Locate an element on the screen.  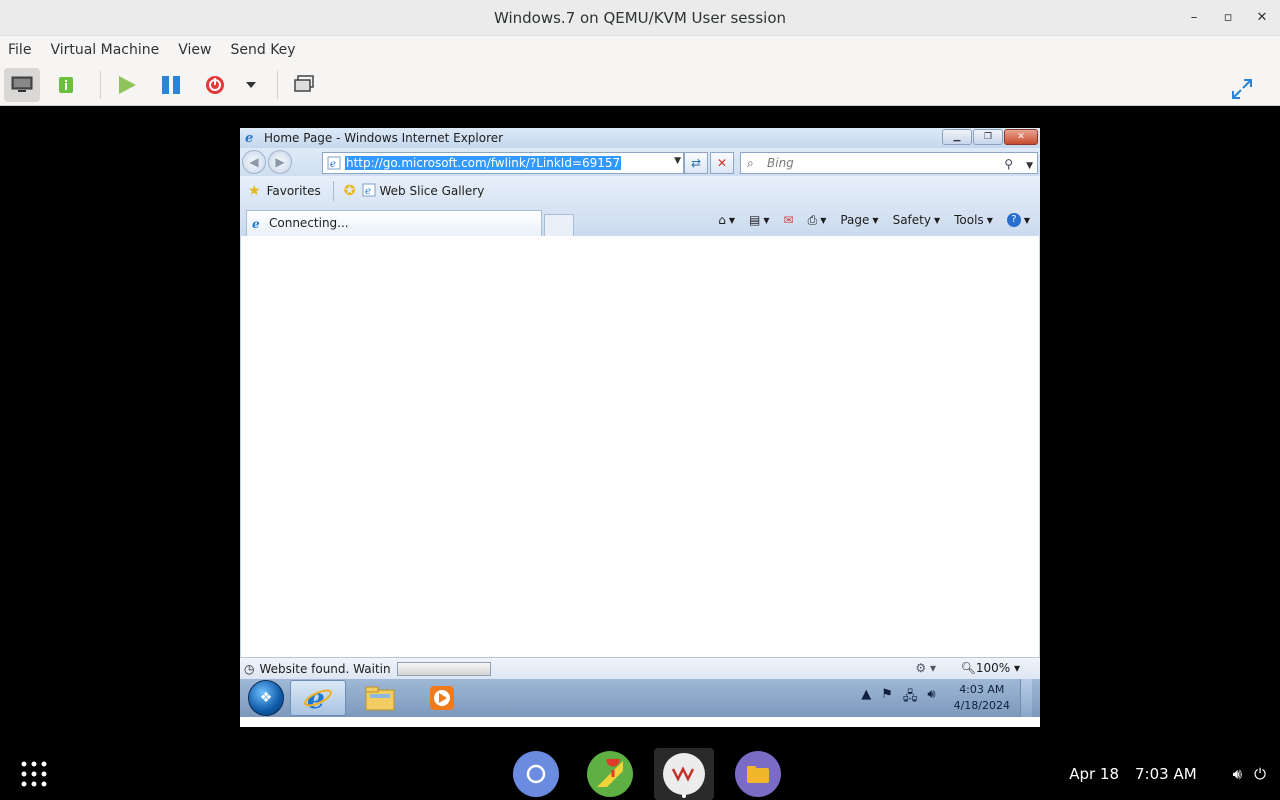
web-slice-gallery-link: Web Slice Gallery is located at coordinates (432, 191).